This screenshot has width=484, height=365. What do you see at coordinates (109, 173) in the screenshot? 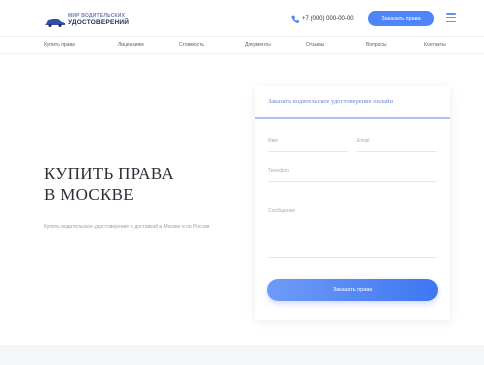
I see `page-title-line1: КУПИТЬ ПРАВА` at bounding box center [109, 173].